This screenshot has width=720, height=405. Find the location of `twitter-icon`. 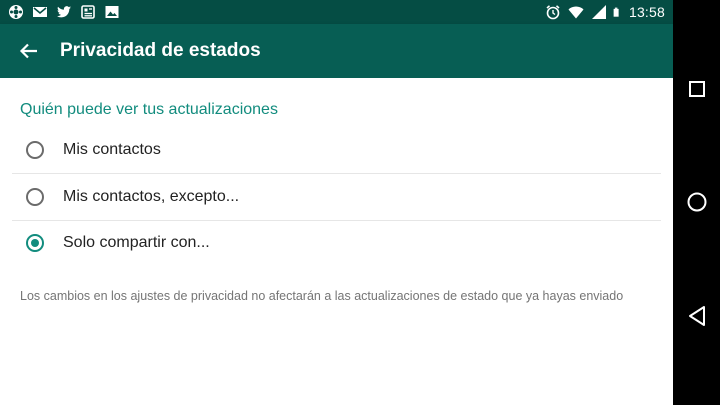

twitter-icon is located at coordinates (64, 12).